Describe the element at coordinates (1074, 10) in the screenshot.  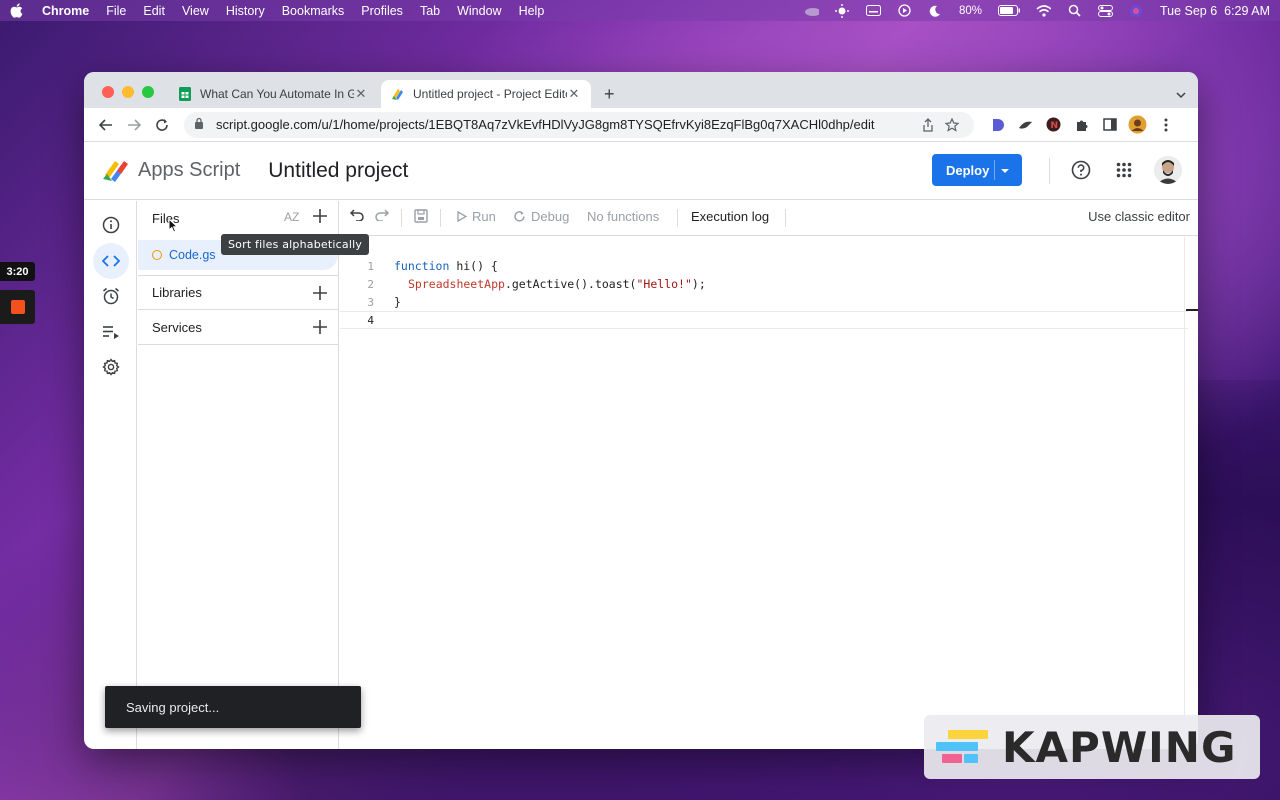
I see `spotlight-search-icon` at that location.